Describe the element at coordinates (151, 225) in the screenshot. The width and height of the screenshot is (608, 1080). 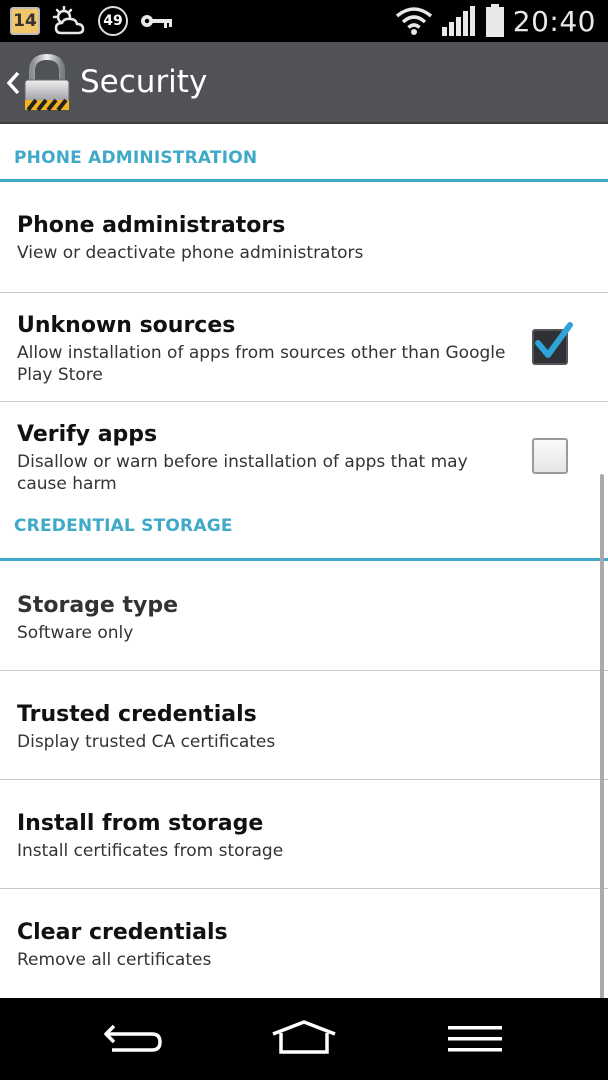
I see `pref-title: Phone administrators` at that location.